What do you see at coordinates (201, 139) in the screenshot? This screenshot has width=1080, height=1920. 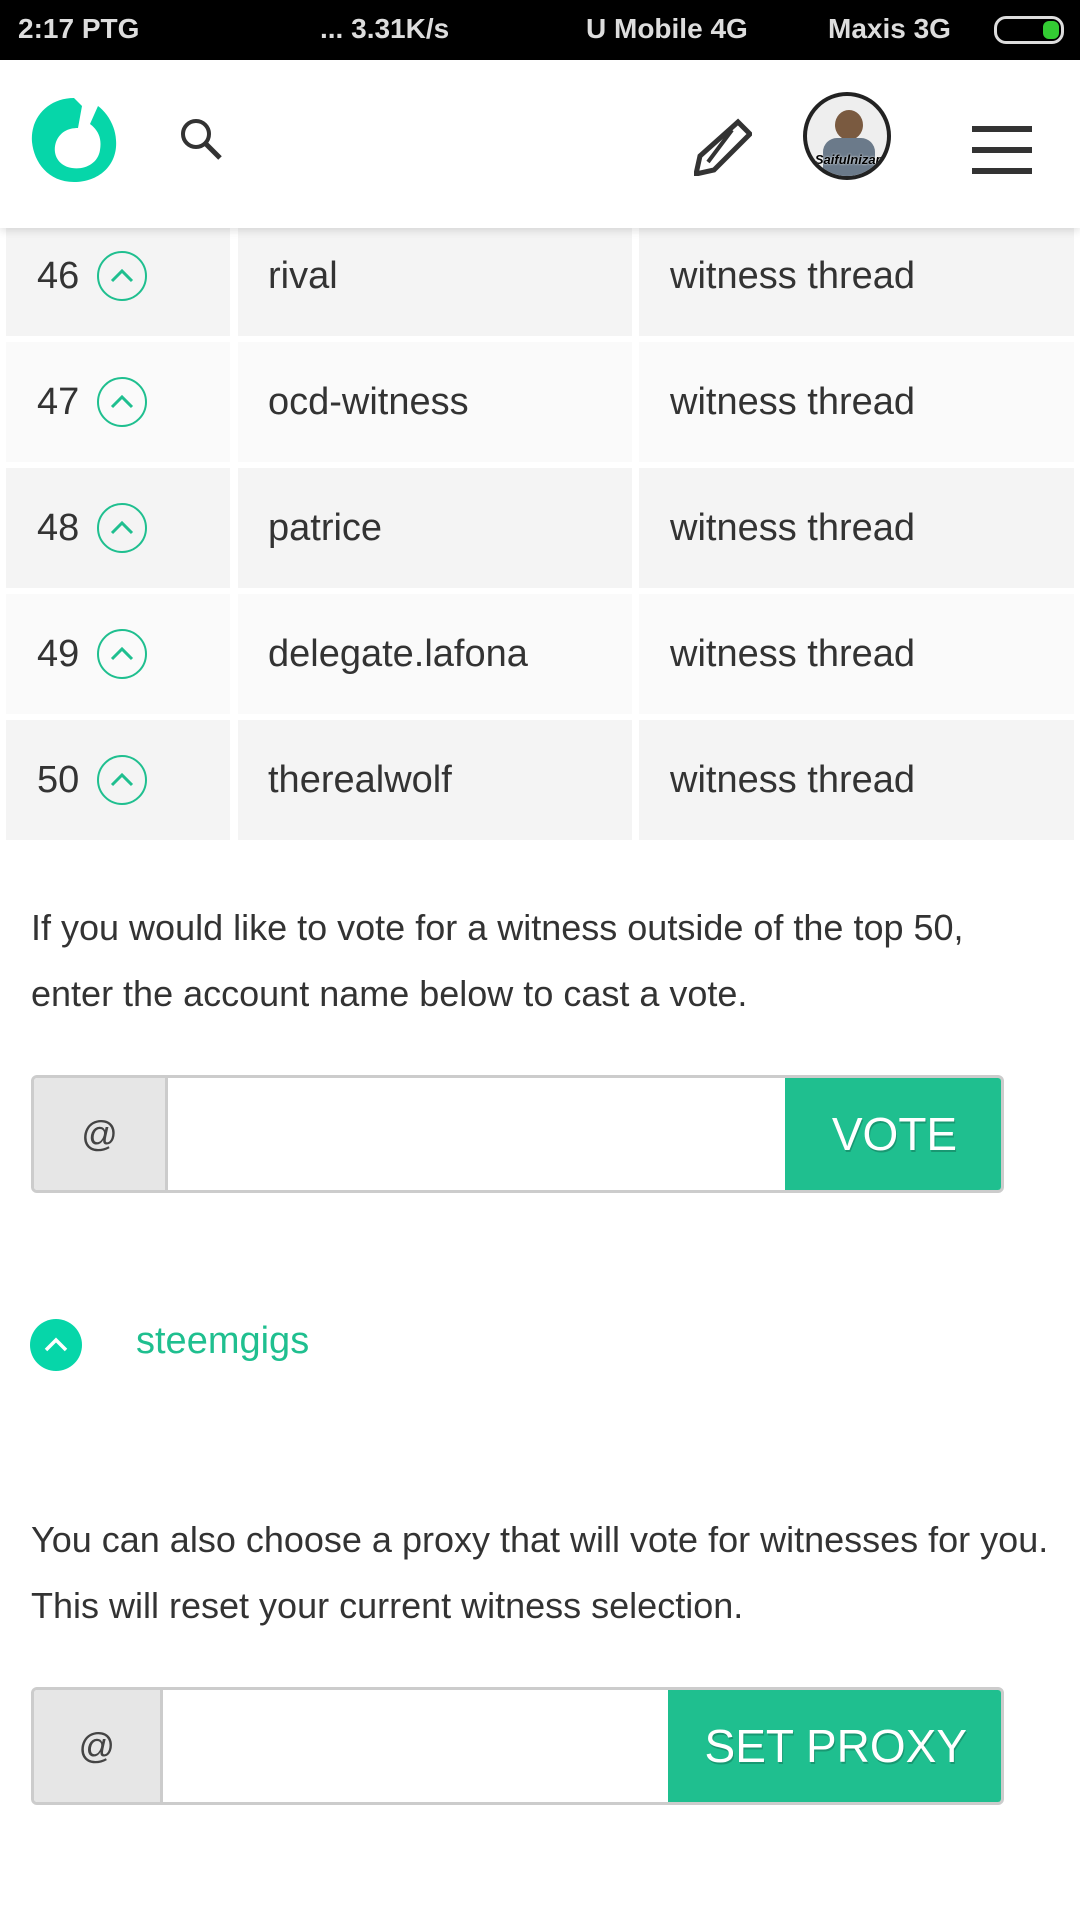 I see `search-icon` at bounding box center [201, 139].